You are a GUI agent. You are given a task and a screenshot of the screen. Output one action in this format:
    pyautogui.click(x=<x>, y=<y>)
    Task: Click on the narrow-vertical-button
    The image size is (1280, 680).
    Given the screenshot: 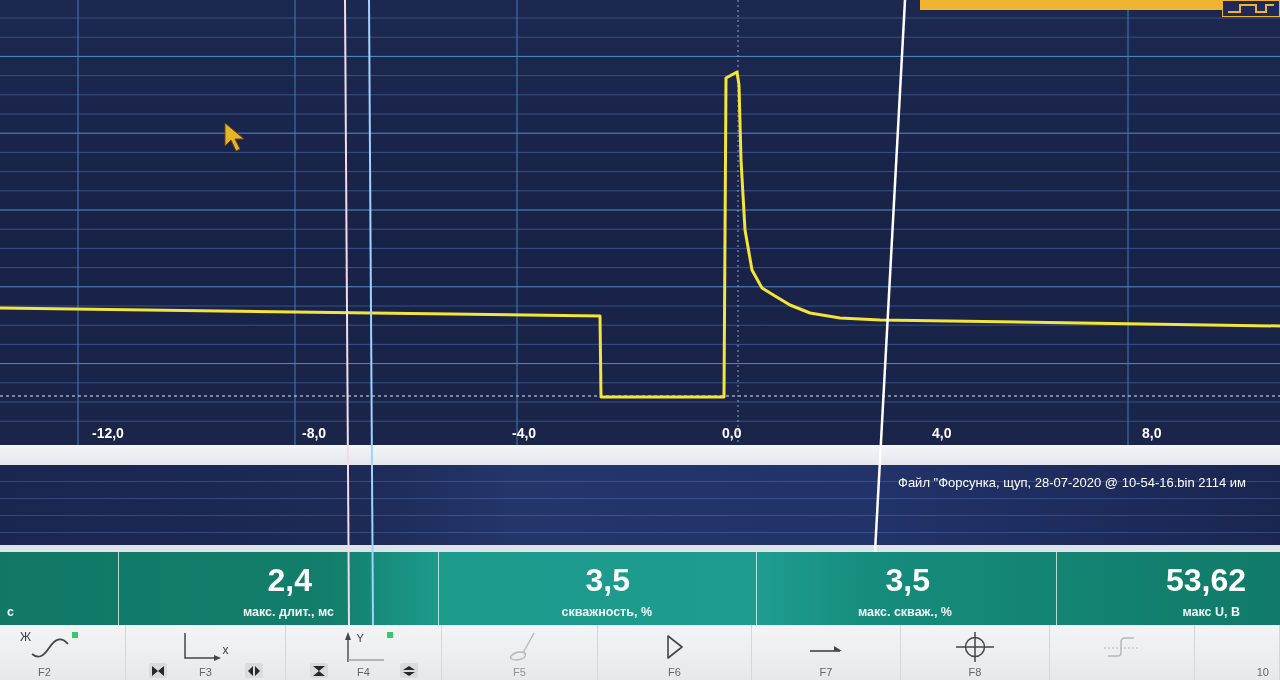 What is the action you would take?
    pyautogui.click(x=318, y=670)
    